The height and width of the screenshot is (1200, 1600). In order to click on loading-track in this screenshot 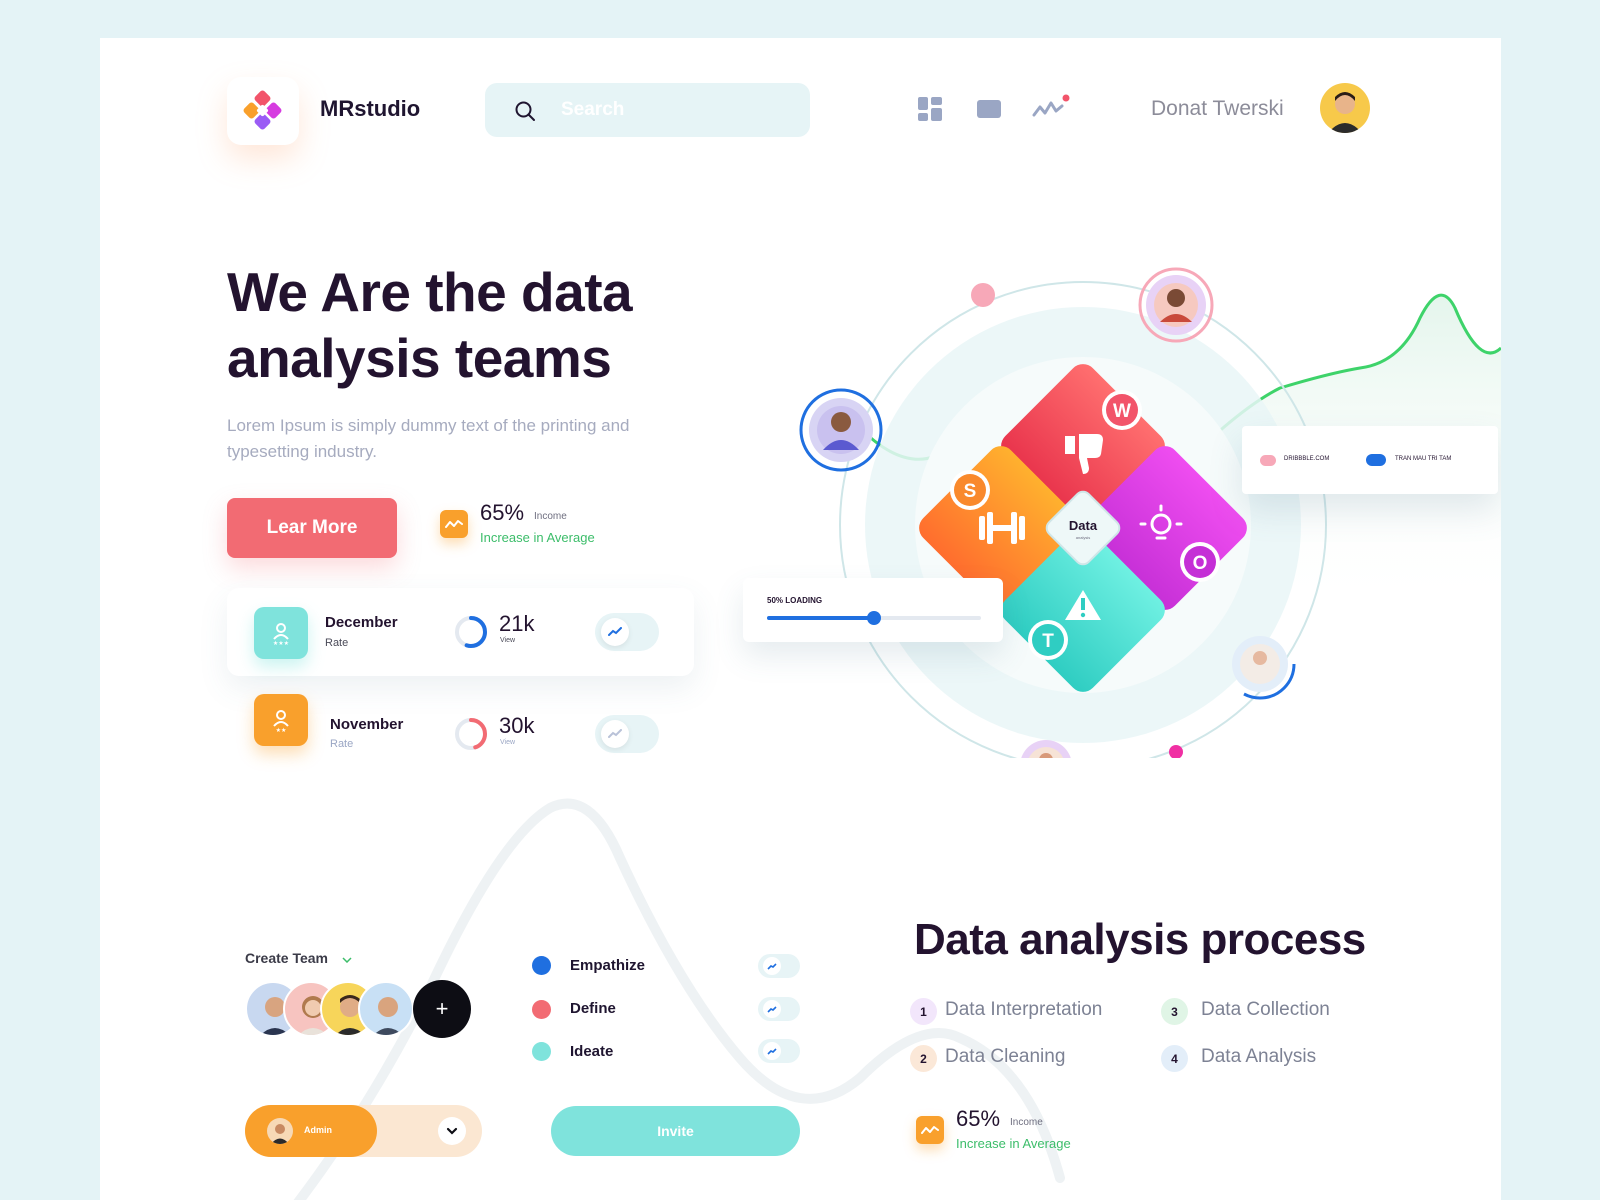, I will do `click(874, 618)`.